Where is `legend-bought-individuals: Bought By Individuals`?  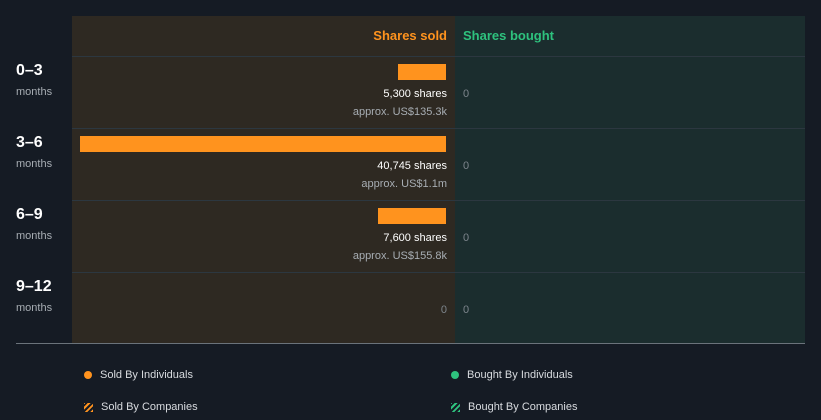 legend-bought-individuals: Bought By Individuals is located at coordinates (512, 375).